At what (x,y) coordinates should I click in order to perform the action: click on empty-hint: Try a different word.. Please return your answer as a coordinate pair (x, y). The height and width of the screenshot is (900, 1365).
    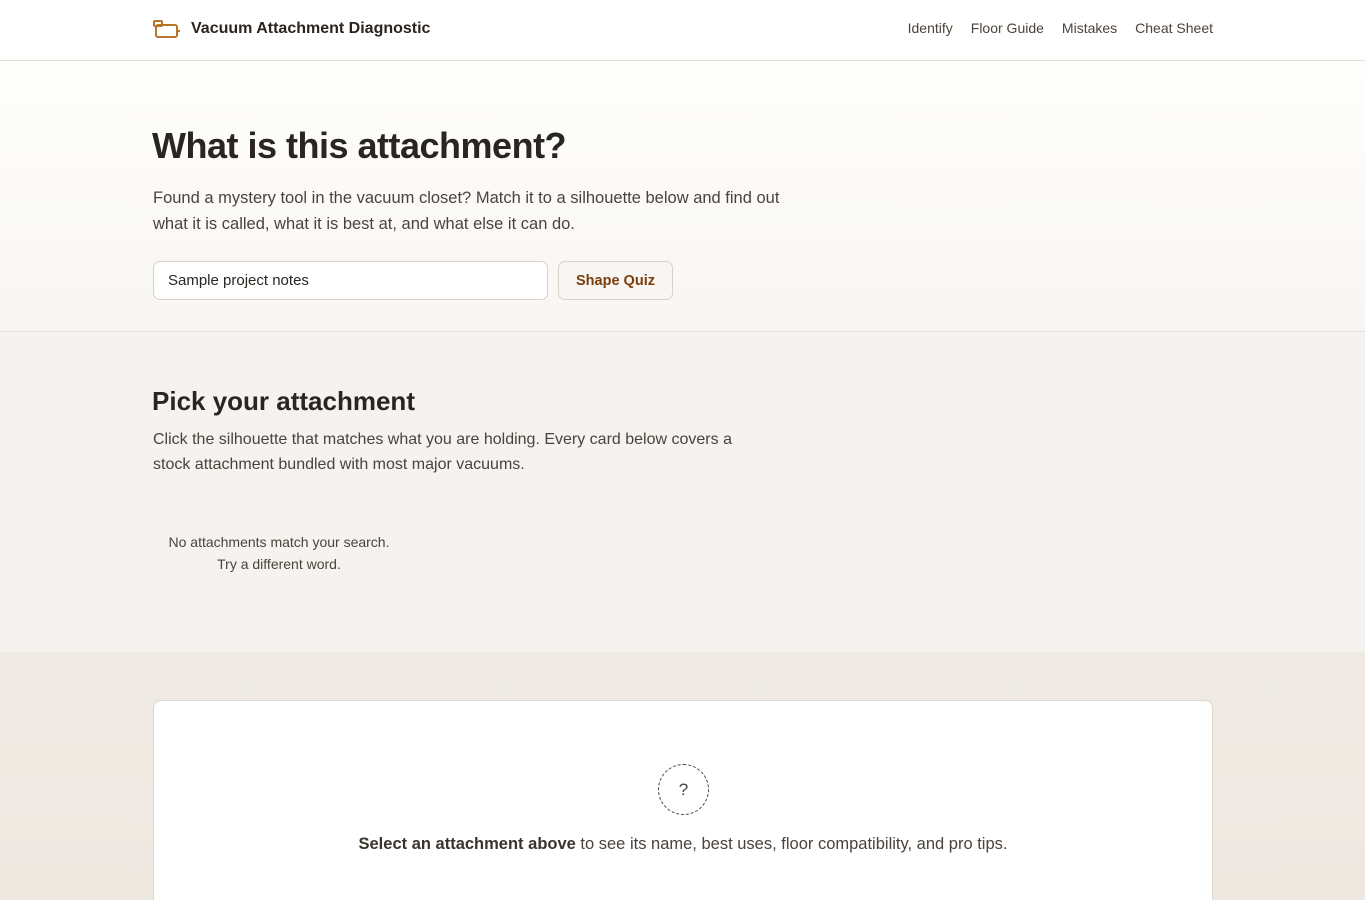
    Looking at the image, I should click on (279, 564).